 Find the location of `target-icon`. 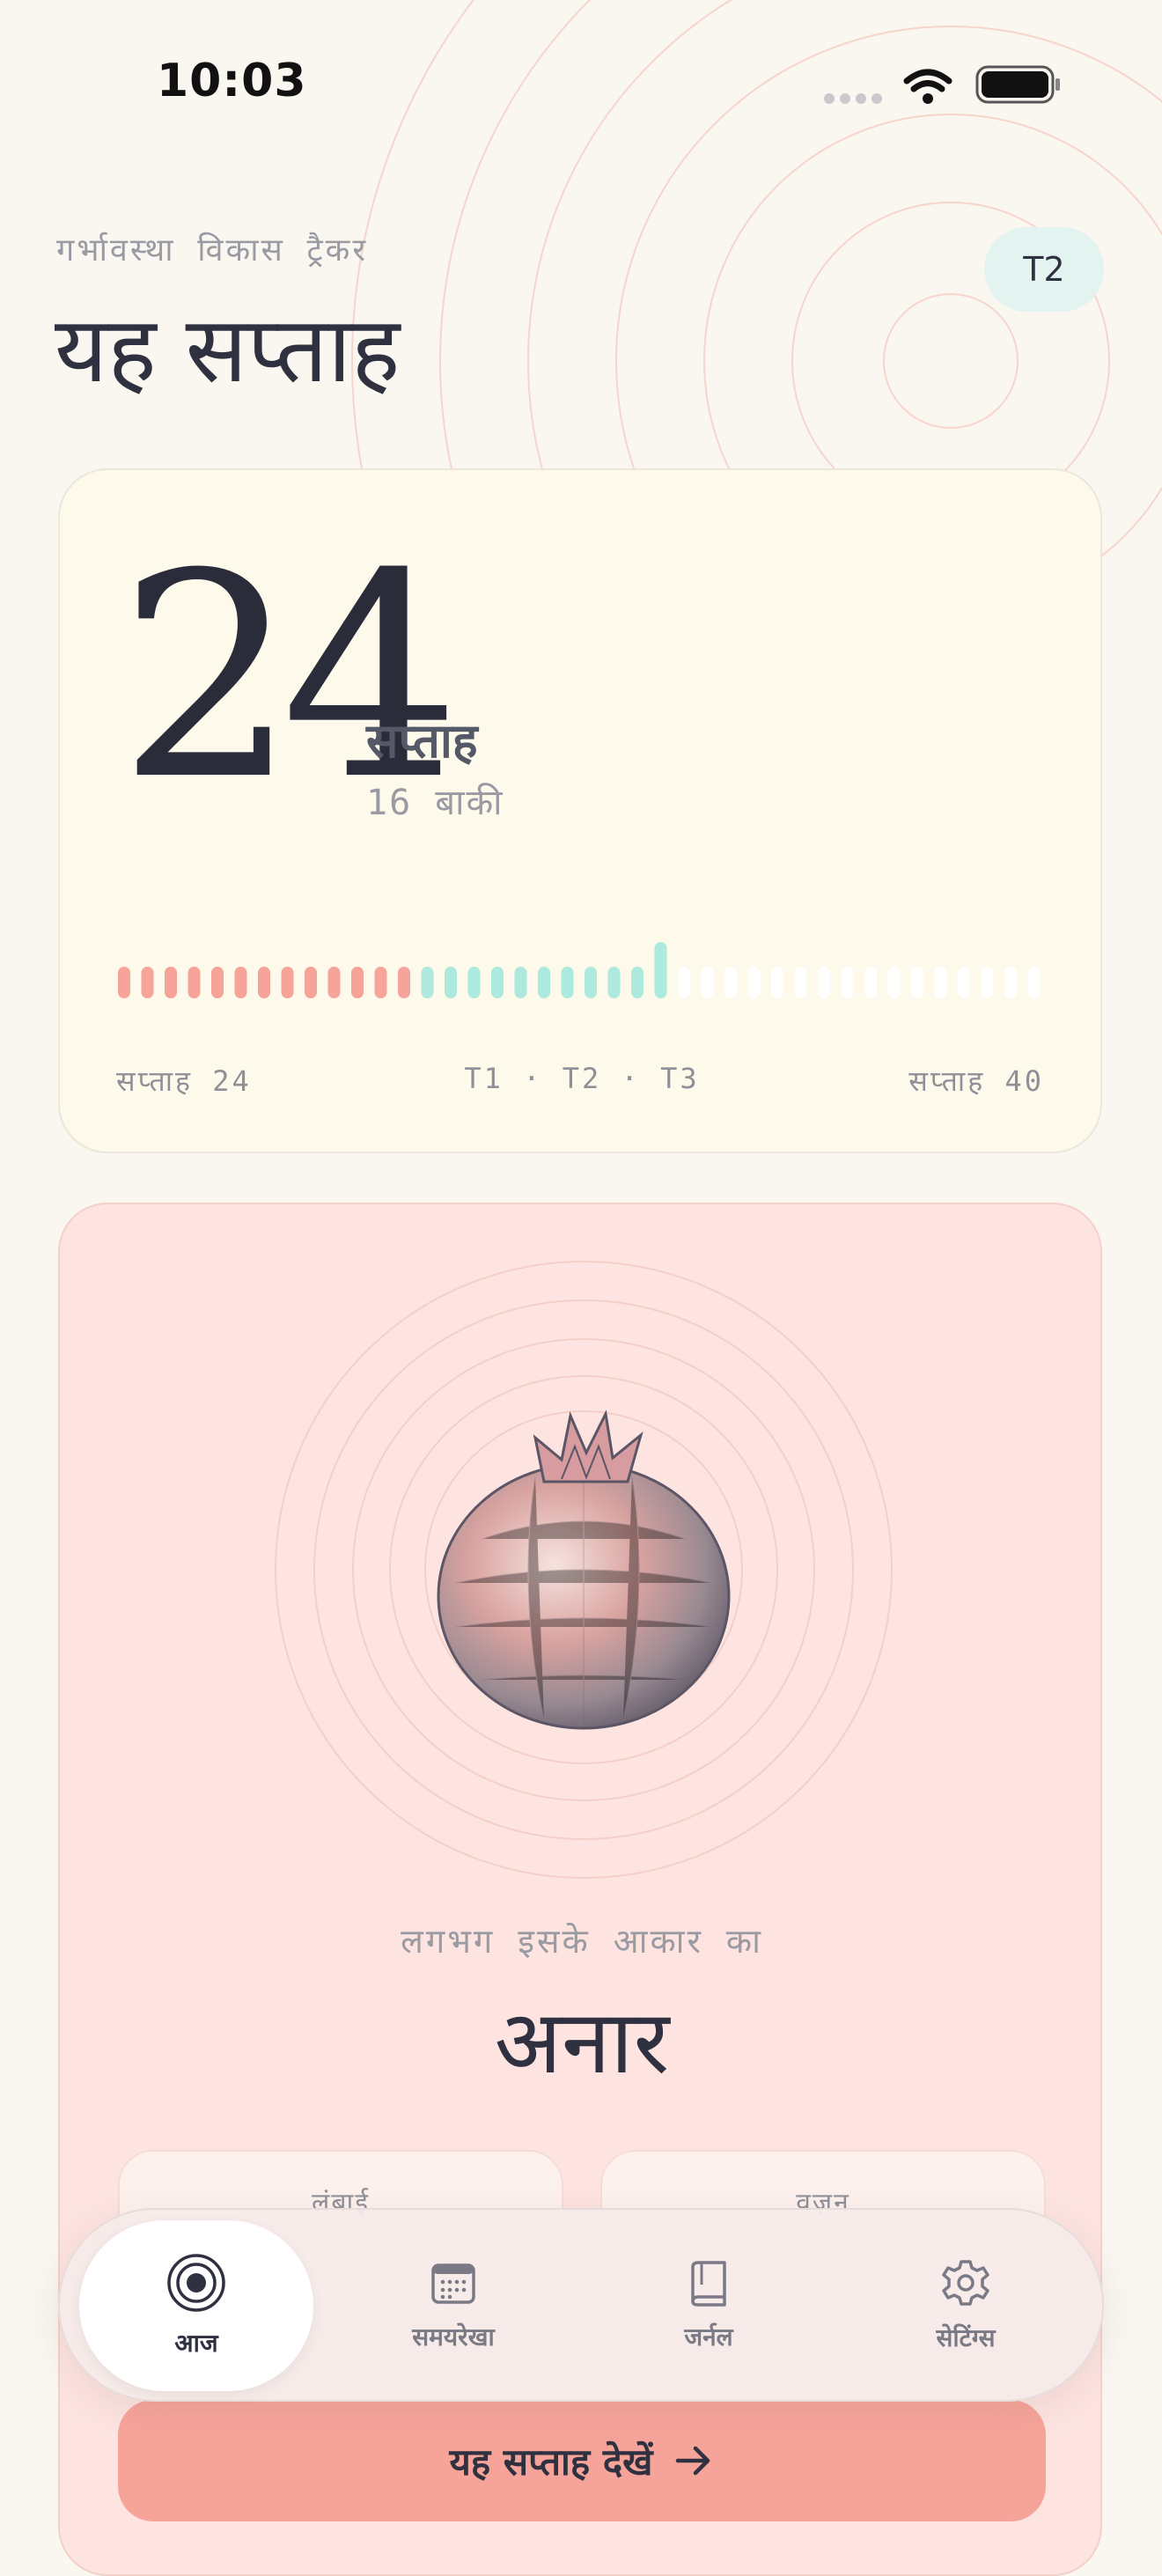

target-icon is located at coordinates (196, 2283).